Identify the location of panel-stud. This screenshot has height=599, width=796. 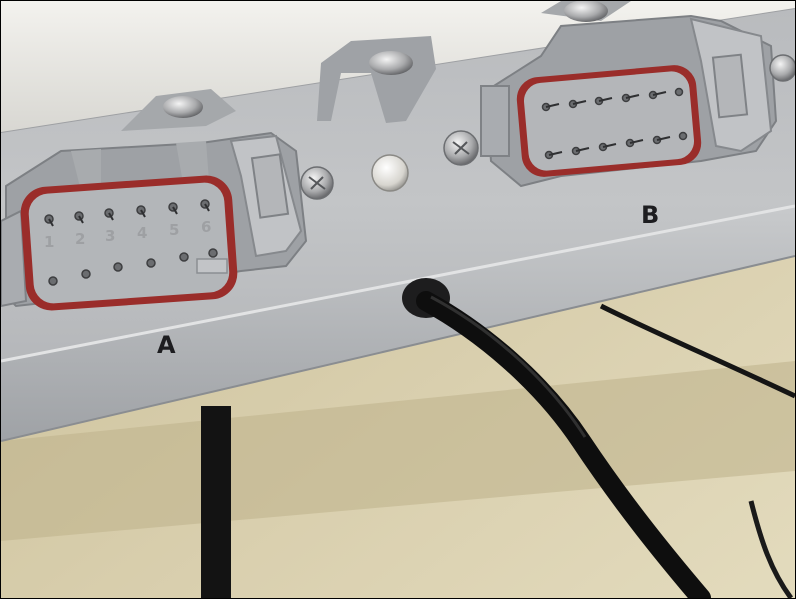
(390, 173).